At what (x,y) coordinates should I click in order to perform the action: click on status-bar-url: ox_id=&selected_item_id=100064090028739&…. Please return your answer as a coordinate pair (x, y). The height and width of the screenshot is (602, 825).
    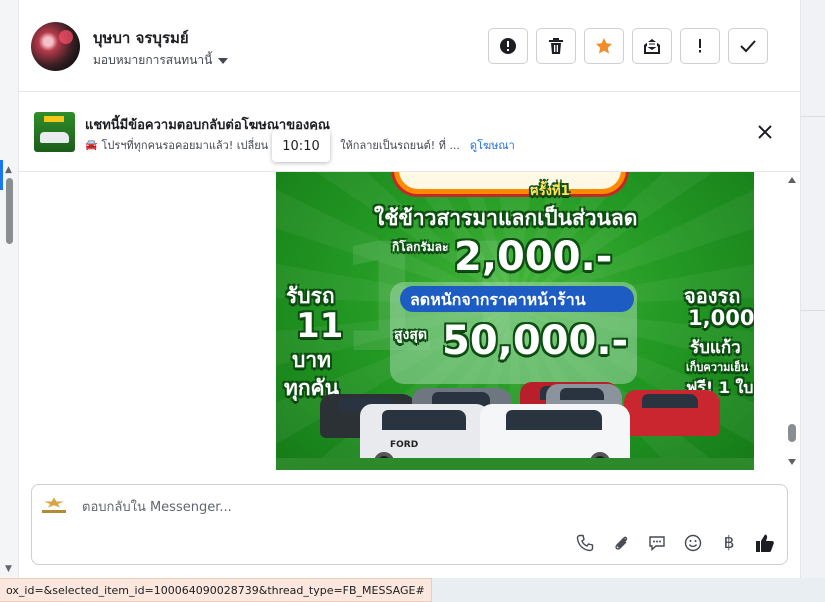
    Looking at the image, I should click on (216, 590).